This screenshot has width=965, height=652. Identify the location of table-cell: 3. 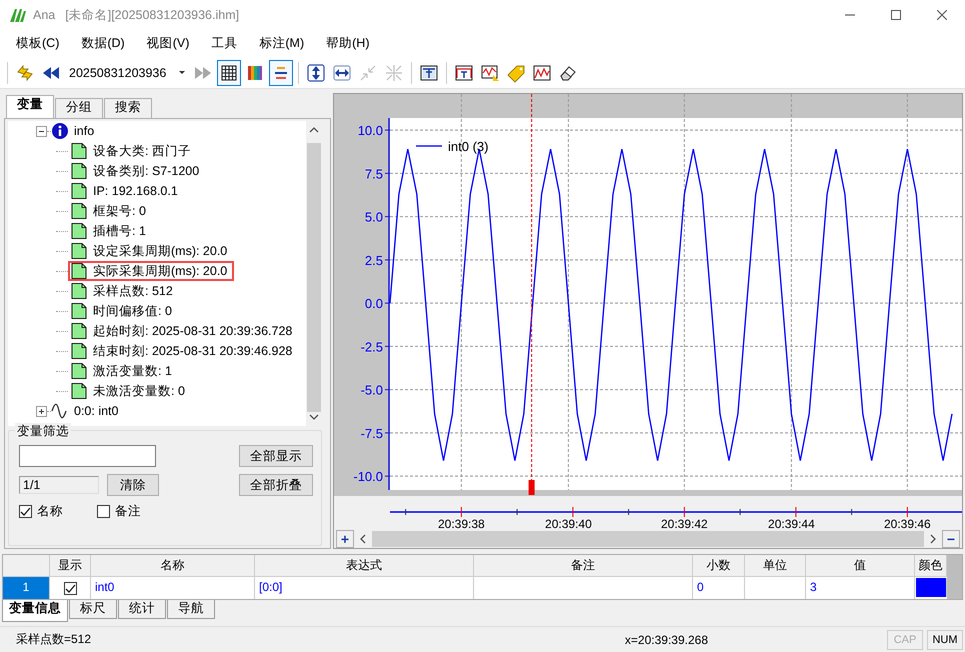
(860, 588).